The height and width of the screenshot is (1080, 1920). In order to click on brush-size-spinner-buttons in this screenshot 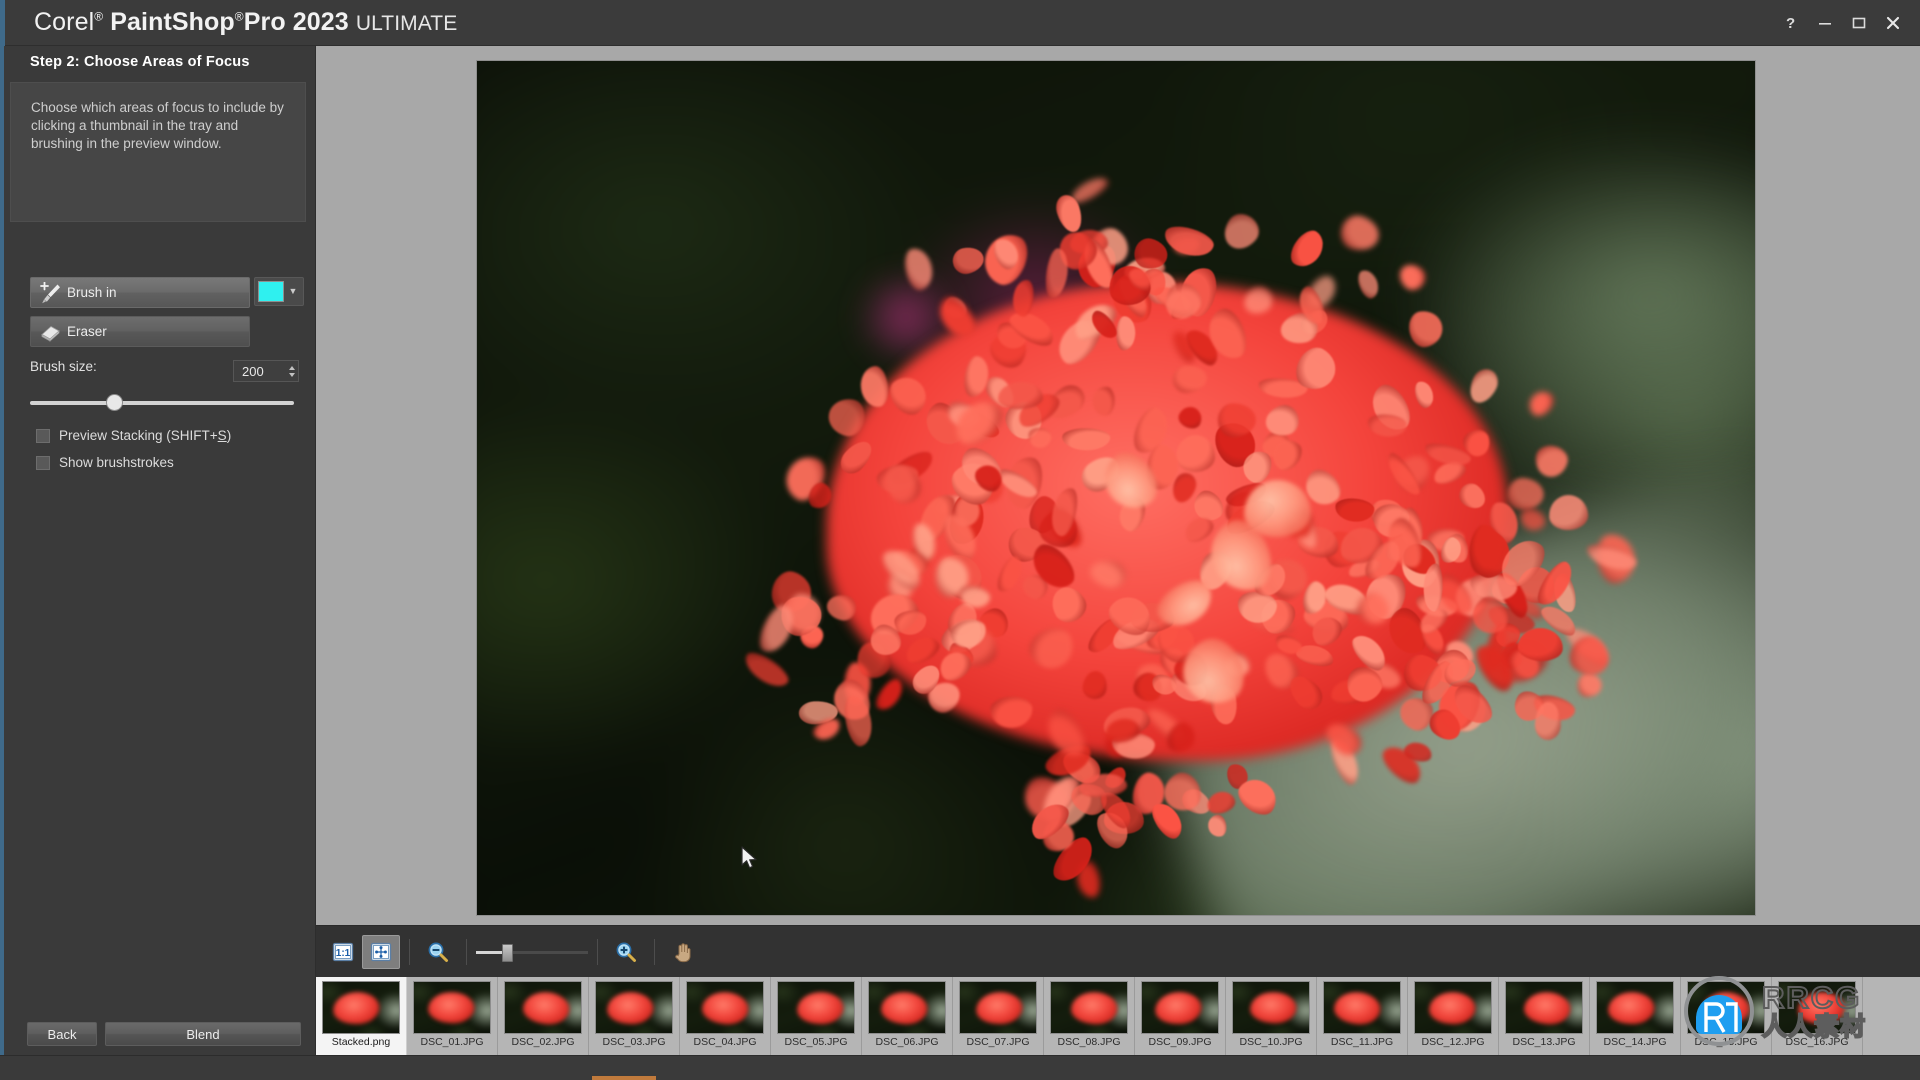, I will do `click(291, 371)`.